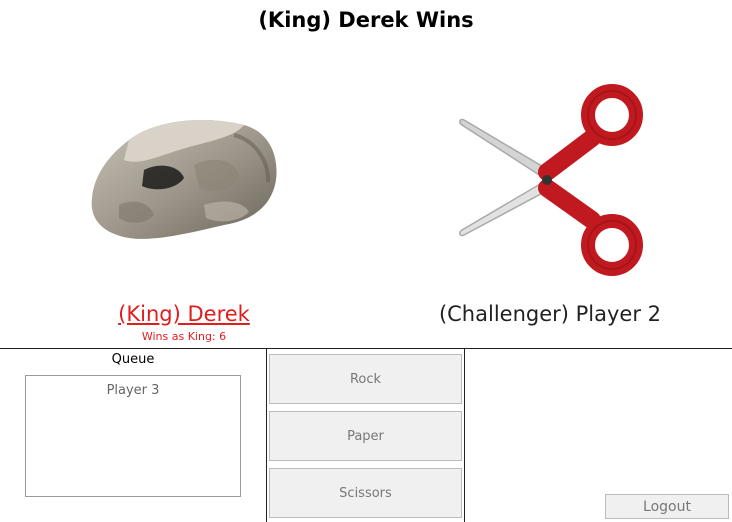 The height and width of the screenshot is (522, 732). What do you see at coordinates (550, 314) in the screenshot?
I see `challenger-name: (Challenger) Player 2` at bounding box center [550, 314].